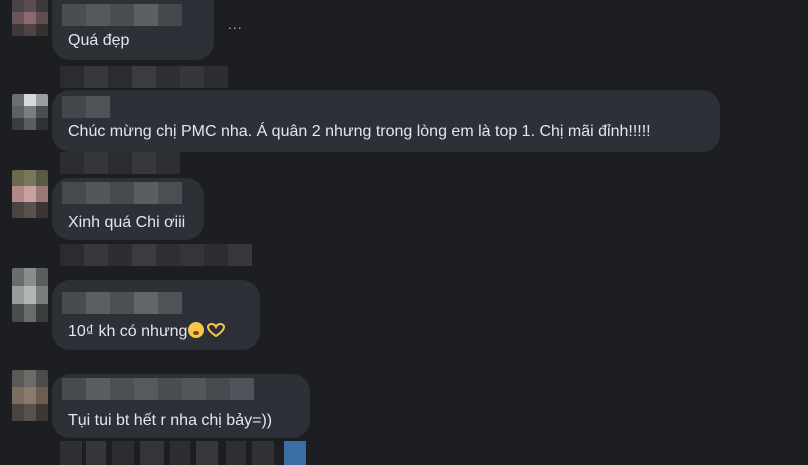  What do you see at coordinates (216, 330) in the screenshot?
I see `heart-hands-icon` at bounding box center [216, 330].